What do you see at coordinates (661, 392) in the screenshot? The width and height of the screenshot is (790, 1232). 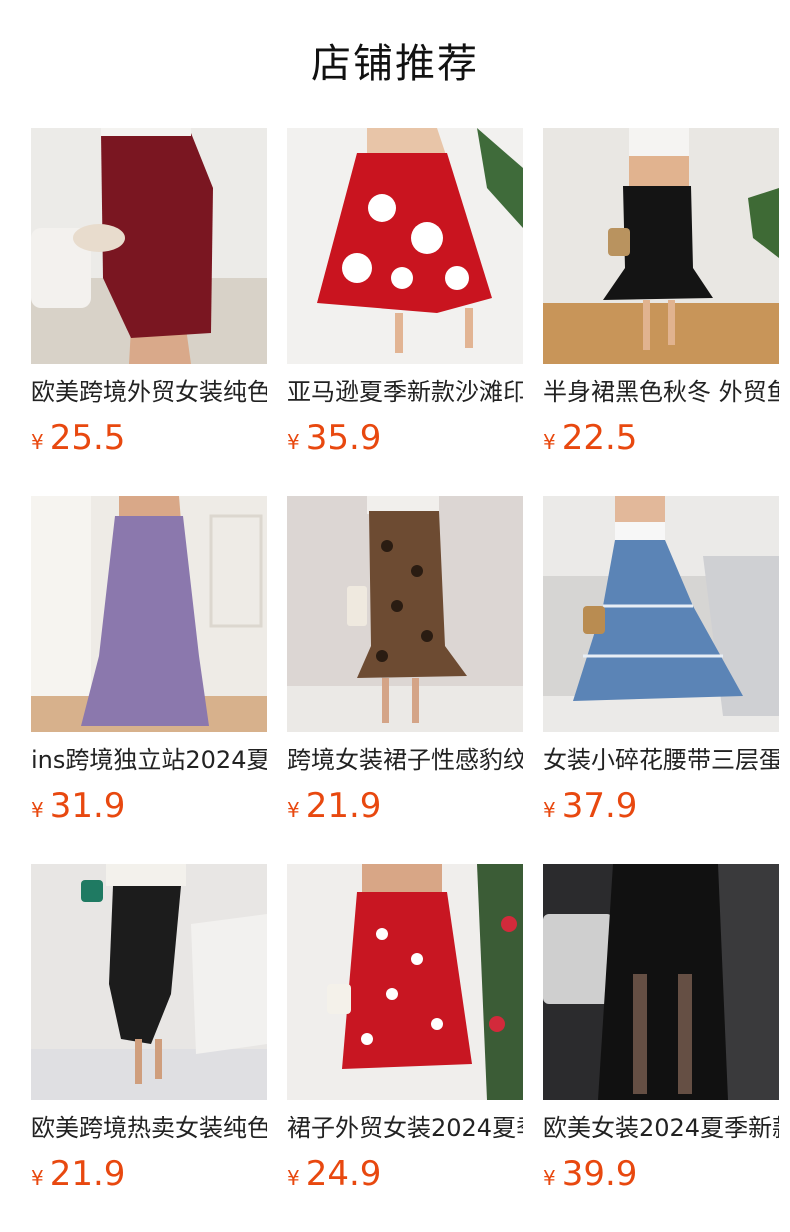 I see `product-title: 半身裙黑色秋冬 外贸鱼尾裙` at bounding box center [661, 392].